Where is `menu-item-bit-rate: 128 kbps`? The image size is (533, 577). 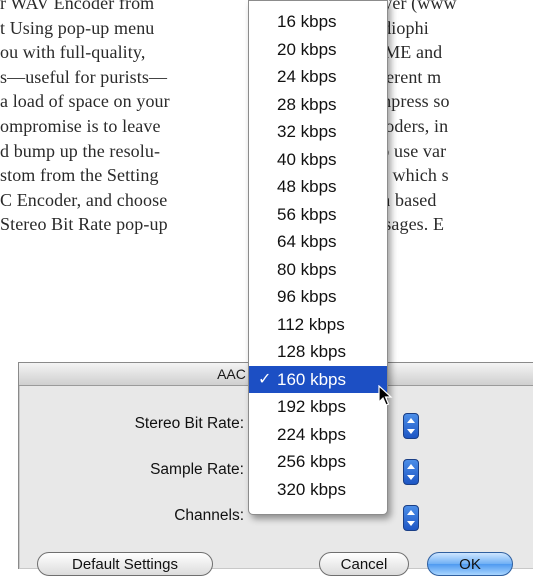
menu-item-bit-rate: 128 kbps is located at coordinates (318, 351).